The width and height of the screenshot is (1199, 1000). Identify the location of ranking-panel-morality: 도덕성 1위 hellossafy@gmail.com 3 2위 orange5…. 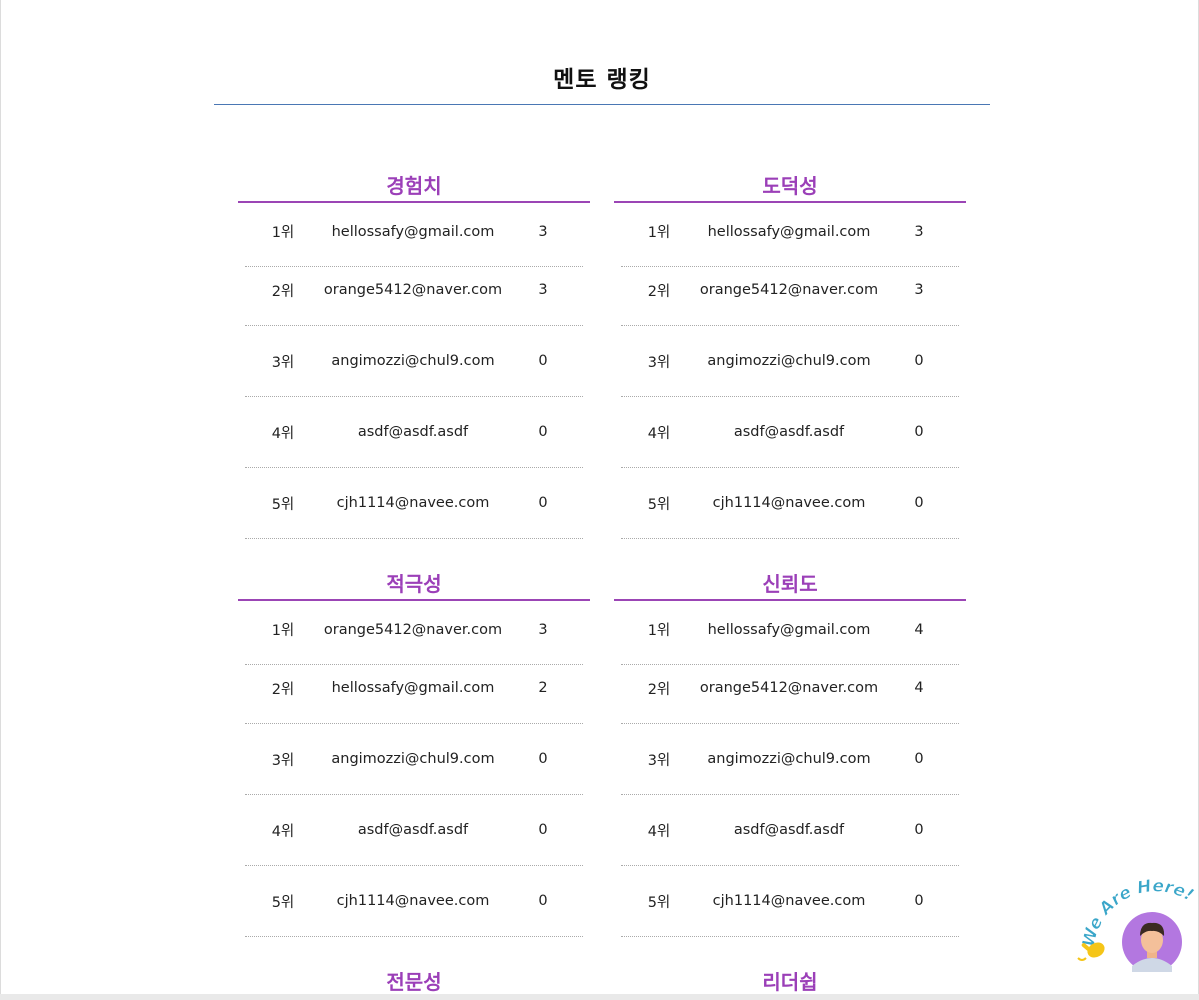
(790, 354).